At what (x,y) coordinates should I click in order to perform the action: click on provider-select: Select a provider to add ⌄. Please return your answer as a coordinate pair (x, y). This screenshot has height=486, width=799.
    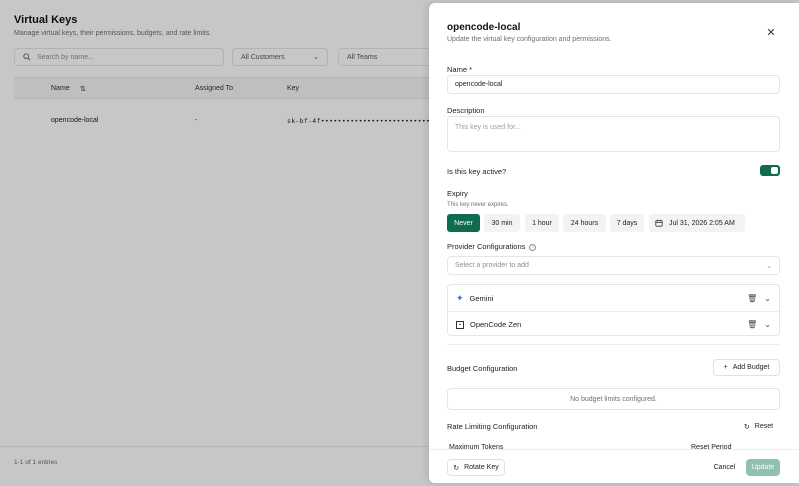
    Looking at the image, I should click on (613, 265).